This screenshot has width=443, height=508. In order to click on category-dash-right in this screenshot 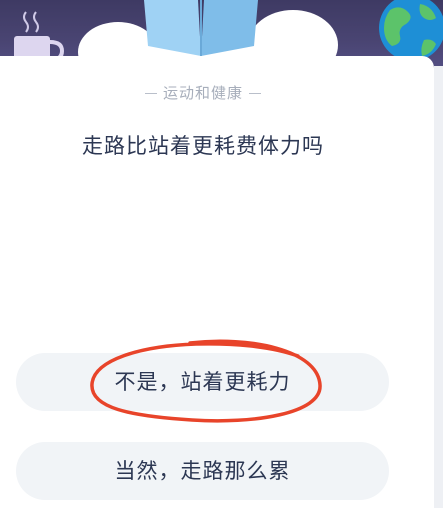, I will do `click(255, 93)`.